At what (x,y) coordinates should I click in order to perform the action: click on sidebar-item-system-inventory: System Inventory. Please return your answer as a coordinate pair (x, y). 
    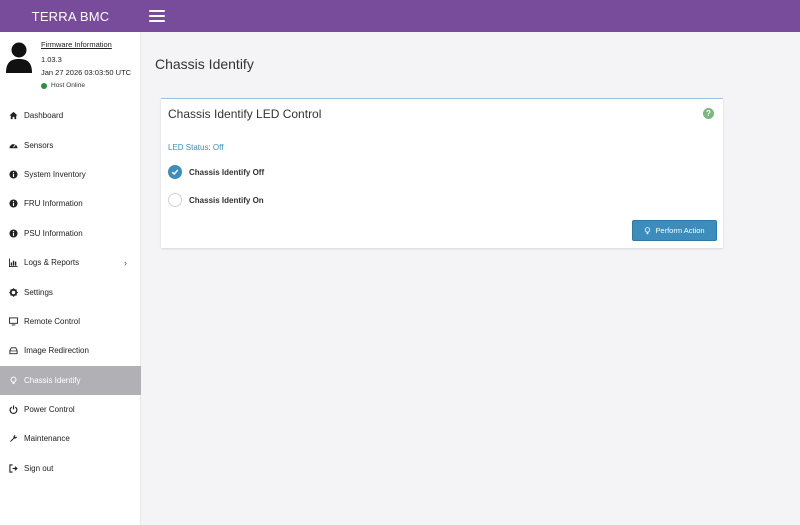
    Looking at the image, I should click on (70, 174).